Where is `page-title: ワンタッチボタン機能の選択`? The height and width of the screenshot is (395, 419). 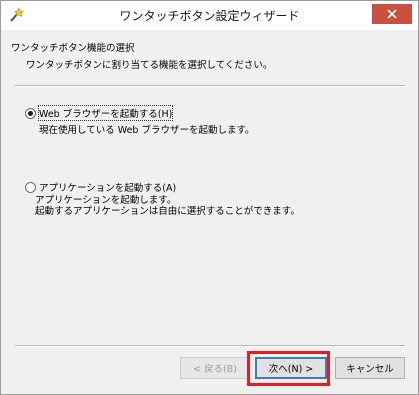 page-title: ワンタッチボタン機能の選択 is located at coordinates (73, 48).